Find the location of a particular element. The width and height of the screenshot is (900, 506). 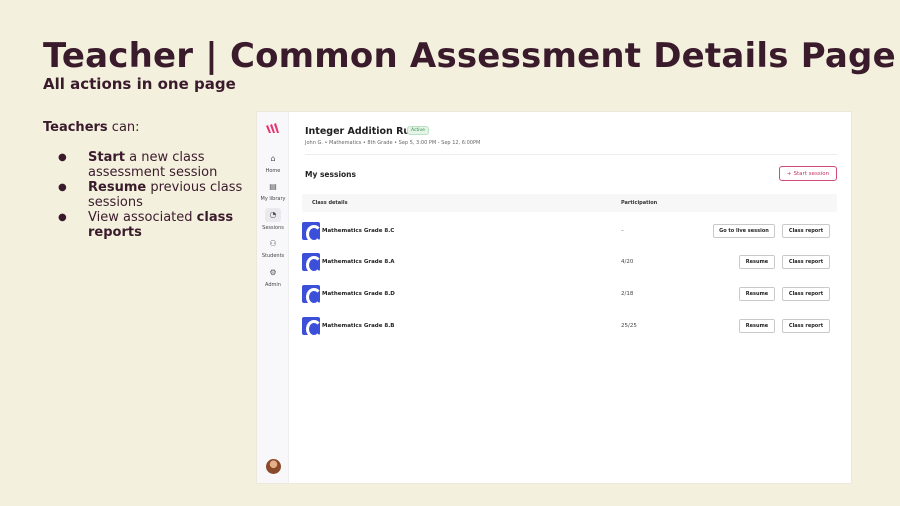

sessions-icon: ◔ is located at coordinates (273, 215).